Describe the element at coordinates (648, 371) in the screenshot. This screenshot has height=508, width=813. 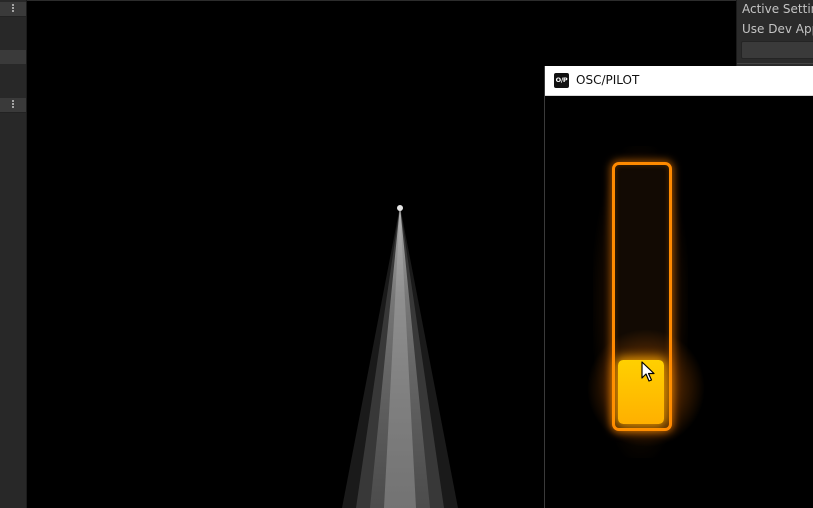
I see `mouse-pointer-icon` at that location.